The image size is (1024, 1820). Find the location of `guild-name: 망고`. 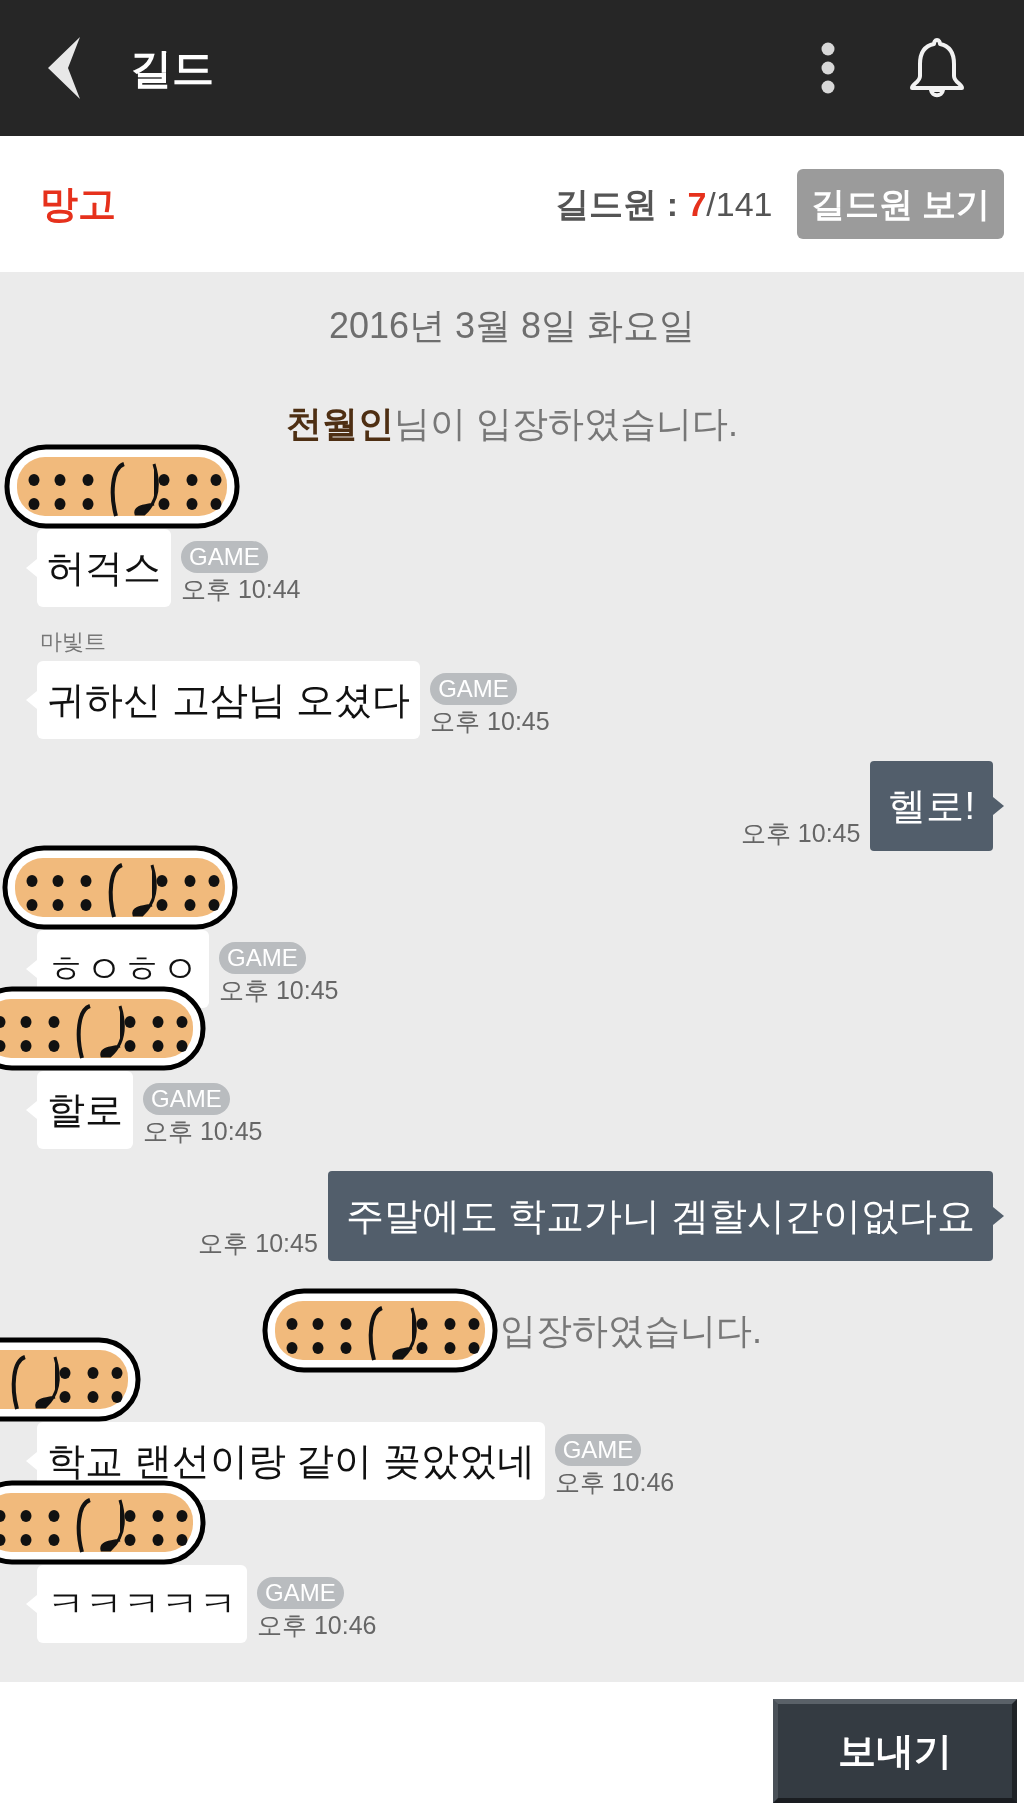

guild-name: 망고 is located at coordinates (78, 204).